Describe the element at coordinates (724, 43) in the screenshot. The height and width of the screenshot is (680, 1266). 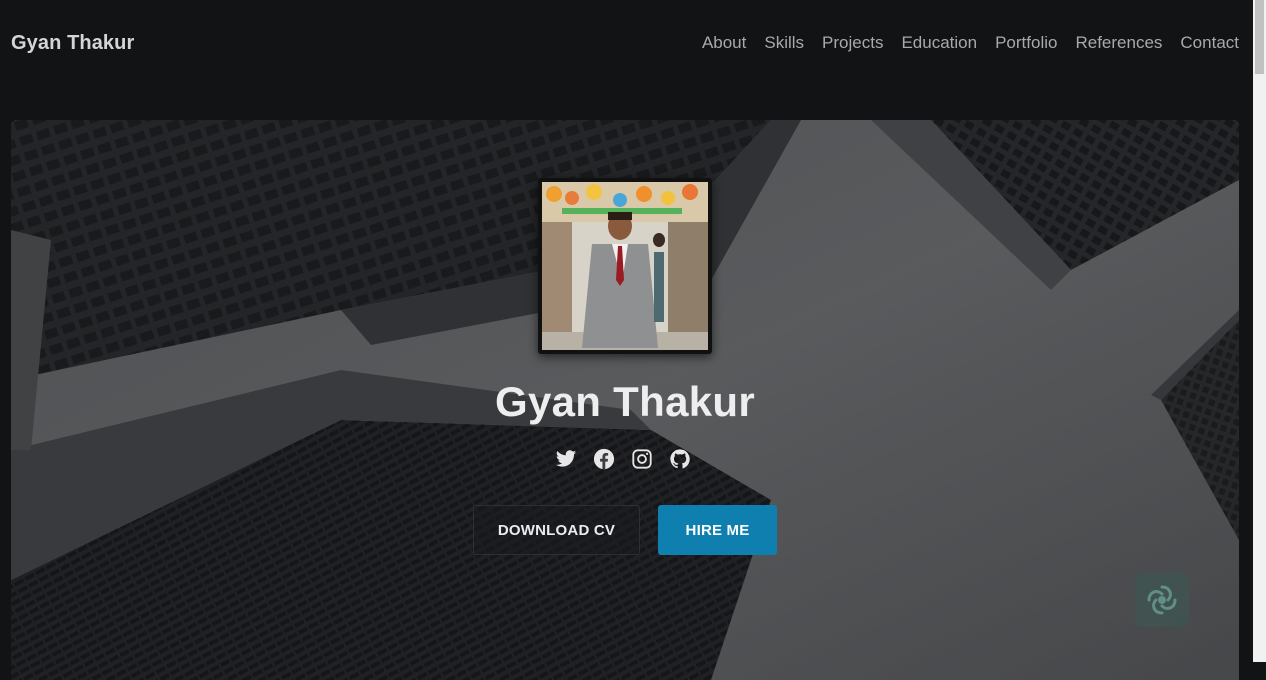
I see `nav-link-about: About` at that location.